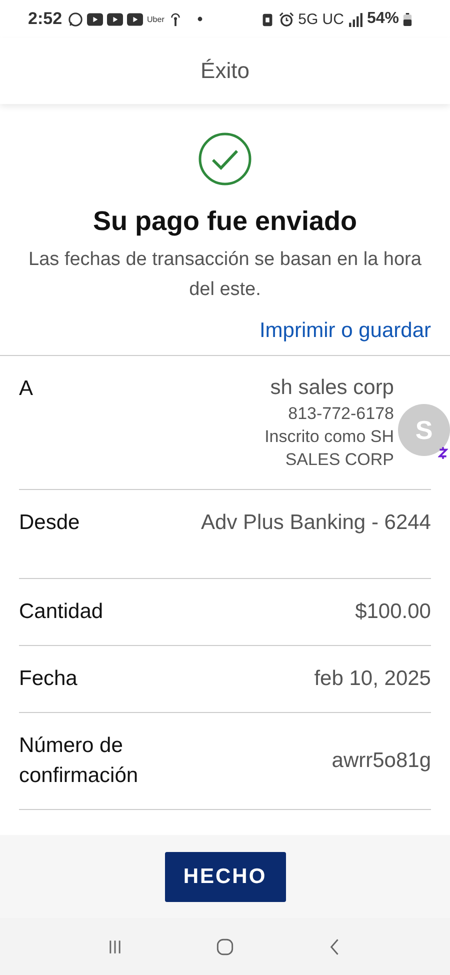 The height and width of the screenshot is (975, 450). I want to click on done-button: HECHO, so click(225, 877).